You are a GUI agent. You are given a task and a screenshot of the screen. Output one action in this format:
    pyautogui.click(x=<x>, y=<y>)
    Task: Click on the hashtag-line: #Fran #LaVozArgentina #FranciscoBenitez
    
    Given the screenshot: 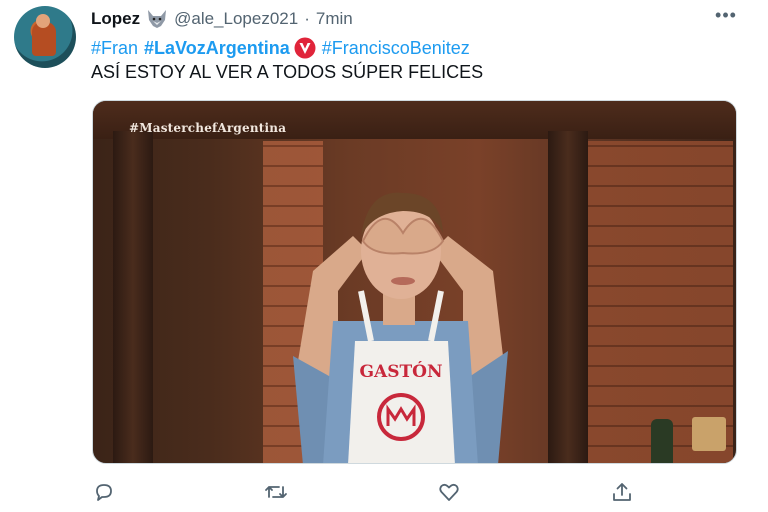 What is the action you would take?
    pyautogui.click(x=280, y=48)
    